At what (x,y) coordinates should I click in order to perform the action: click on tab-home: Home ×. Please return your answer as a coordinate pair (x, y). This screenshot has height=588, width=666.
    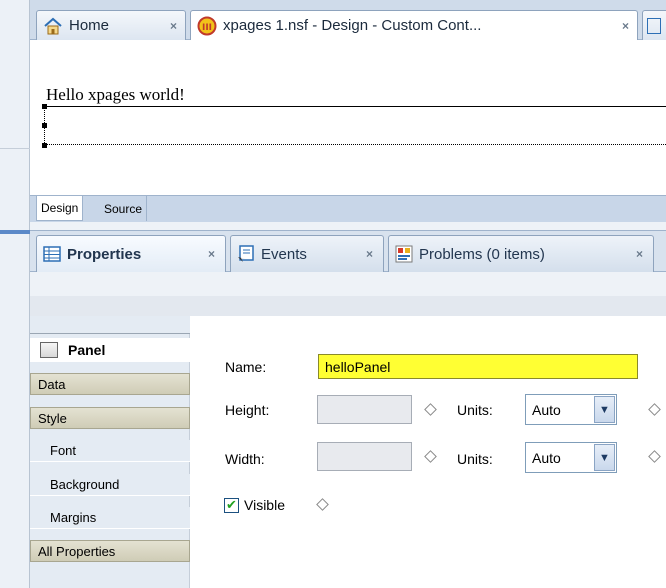
    Looking at the image, I should click on (111, 25).